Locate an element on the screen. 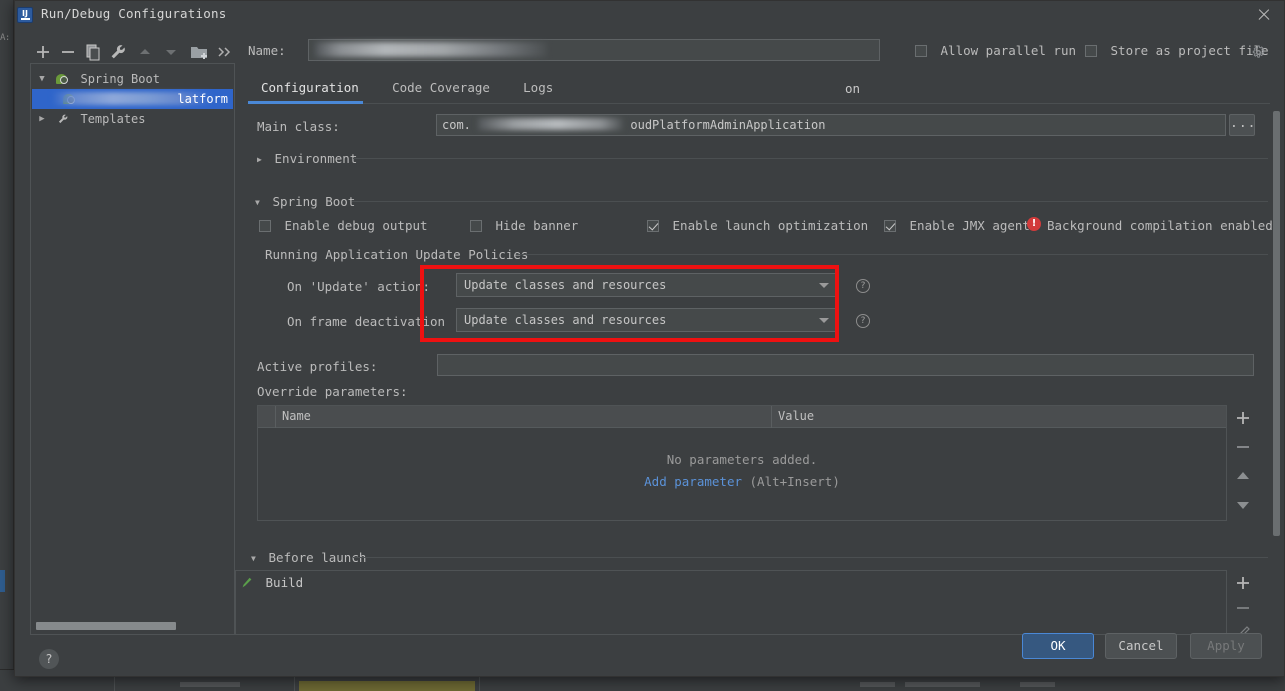 This screenshot has height=691, width=1285. expand-toggle-icon: ▶ is located at coordinates (42, 119).